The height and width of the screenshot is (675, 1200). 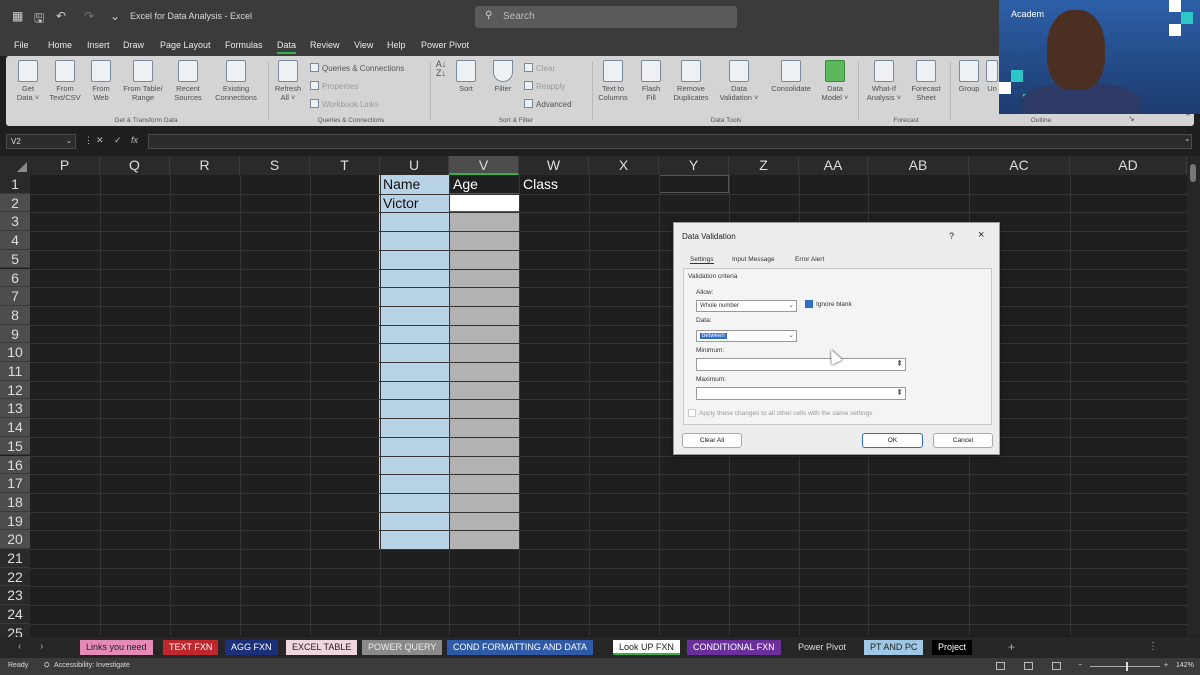 What do you see at coordinates (1125, 666) in the screenshot?
I see `zoom-slider` at bounding box center [1125, 666].